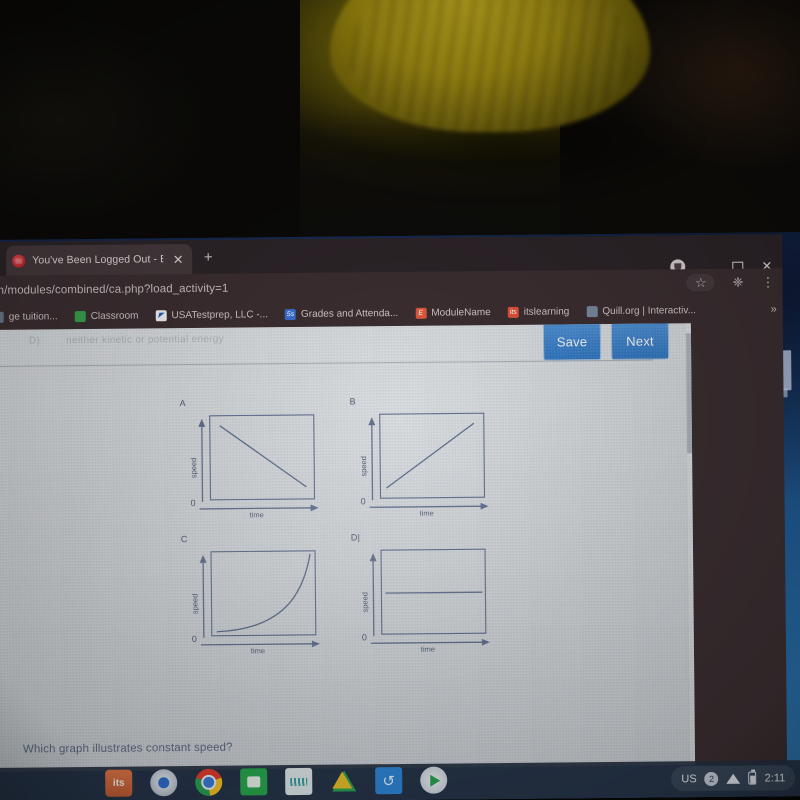 The image size is (800, 800). What do you see at coordinates (178, 259) in the screenshot?
I see `close-tab-icon: ✕` at bounding box center [178, 259].